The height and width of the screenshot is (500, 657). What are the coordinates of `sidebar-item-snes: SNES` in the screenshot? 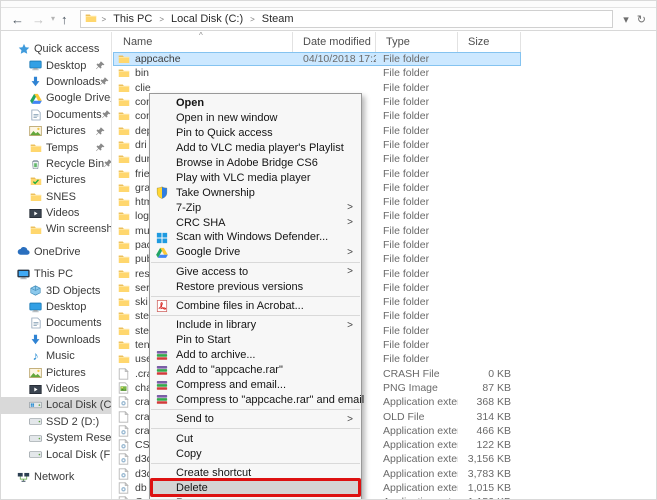 It's located at (56, 197).